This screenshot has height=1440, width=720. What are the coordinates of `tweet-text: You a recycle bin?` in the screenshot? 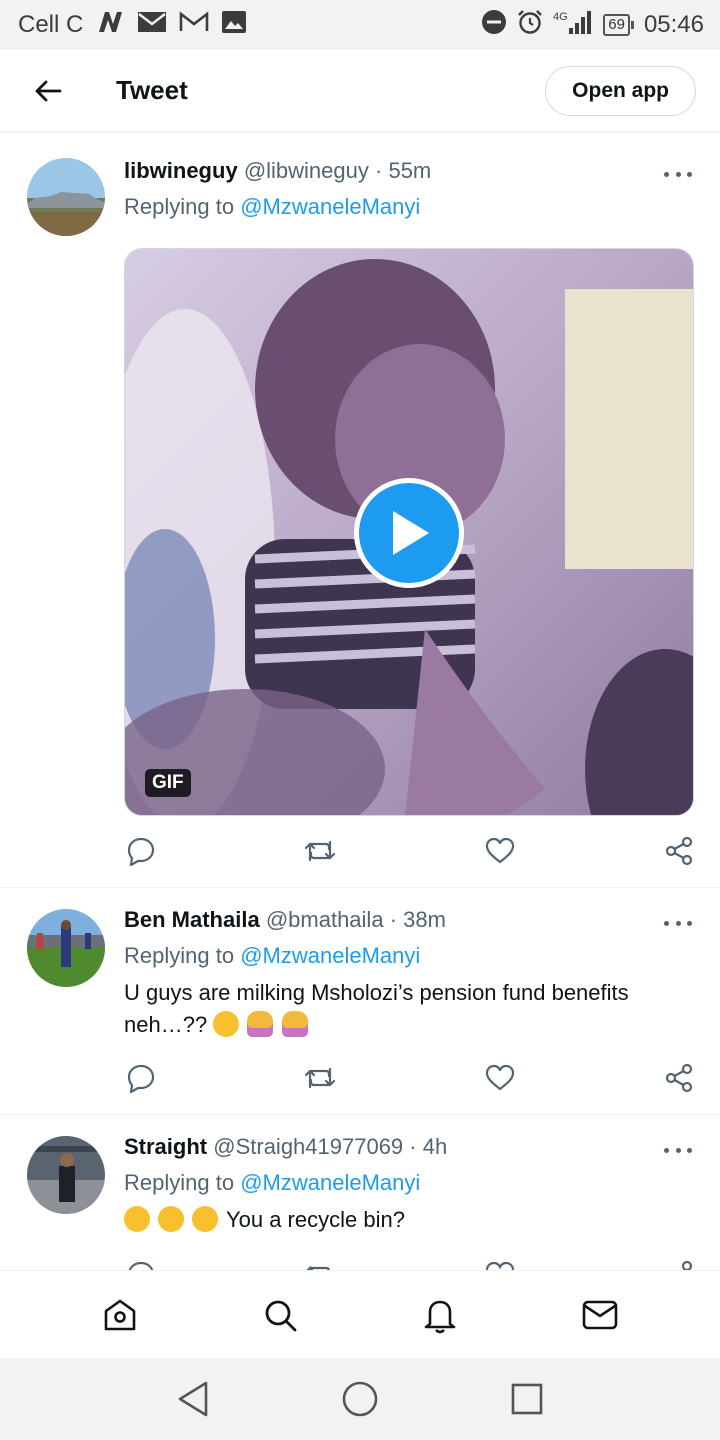 It's located at (410, 1220).